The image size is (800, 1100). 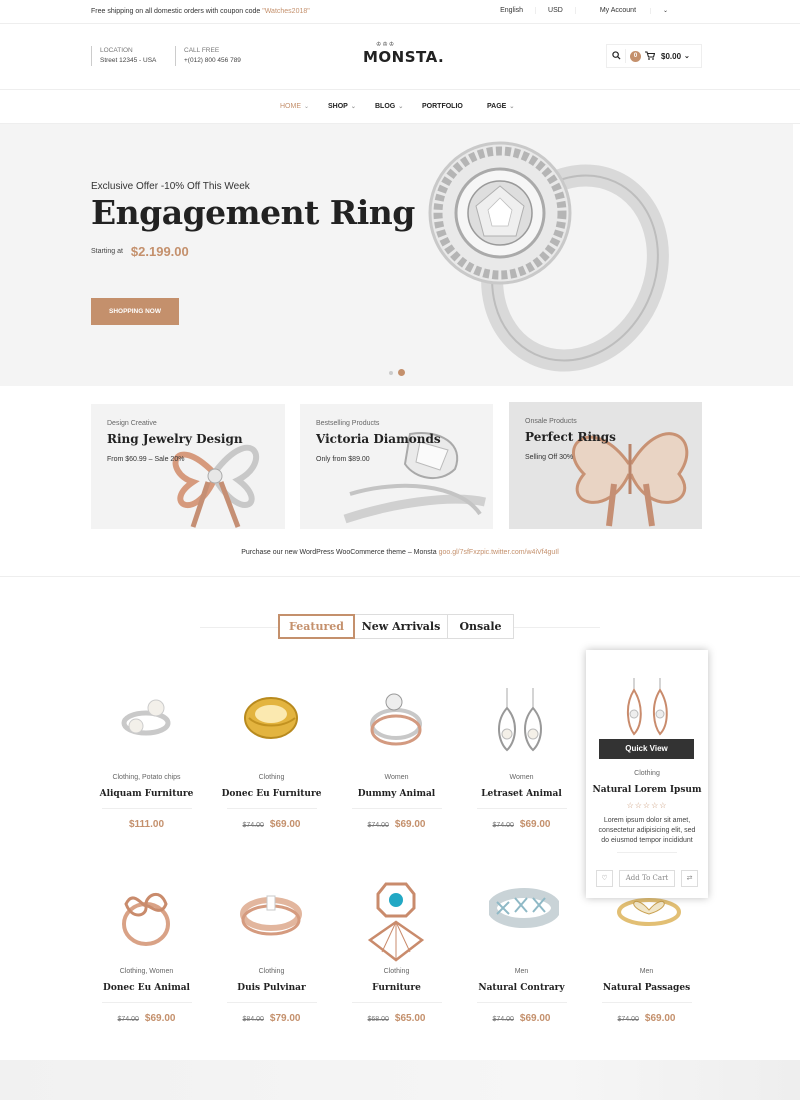 I want to click on turquoise-earring-image, so click(x=396, y=922).